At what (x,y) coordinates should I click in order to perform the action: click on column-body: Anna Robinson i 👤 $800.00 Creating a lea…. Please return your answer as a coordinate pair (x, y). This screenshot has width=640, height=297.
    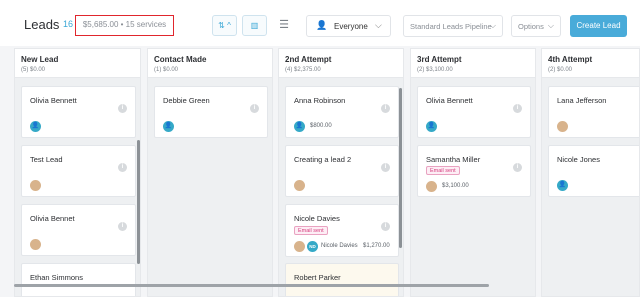
    Looking at the image, I should click on (341, 187).